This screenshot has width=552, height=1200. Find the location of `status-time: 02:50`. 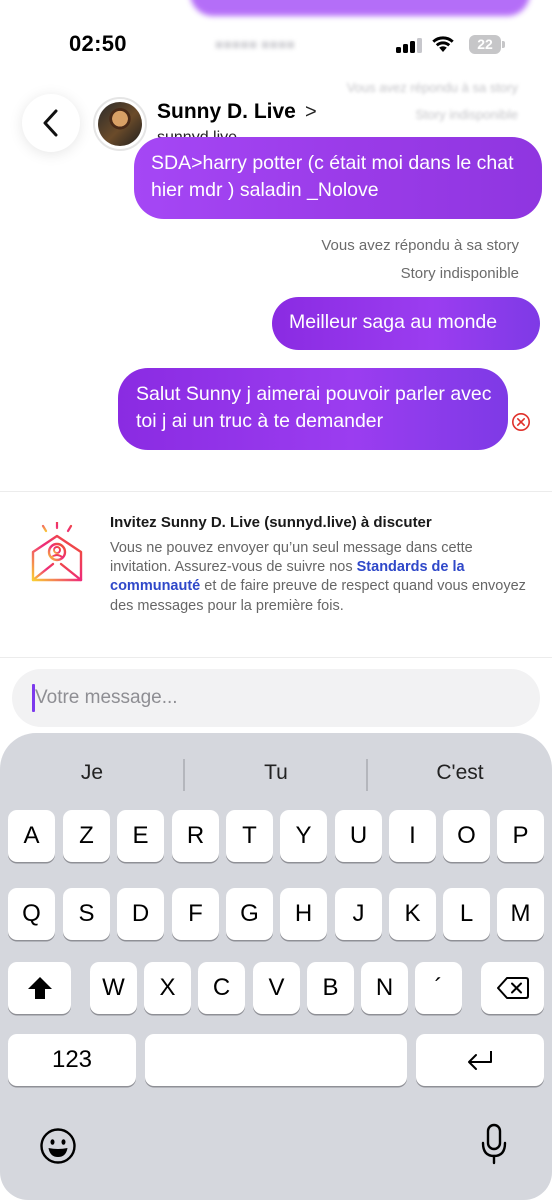

status-time: 02:50 is located at coordinates (98, 43).